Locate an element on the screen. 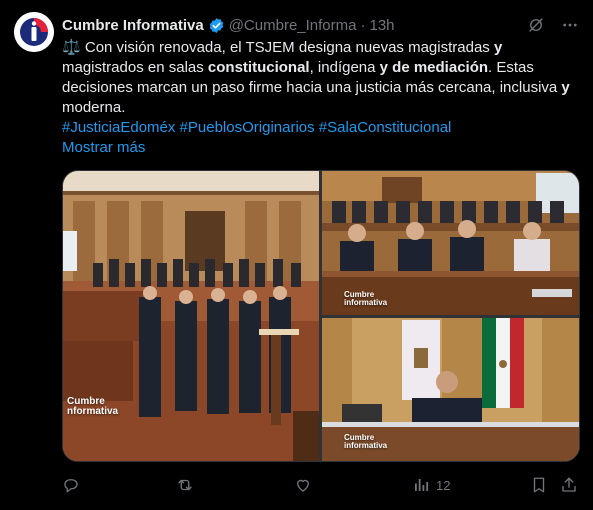  bookmark-icon is located at coordinates (539, 485).